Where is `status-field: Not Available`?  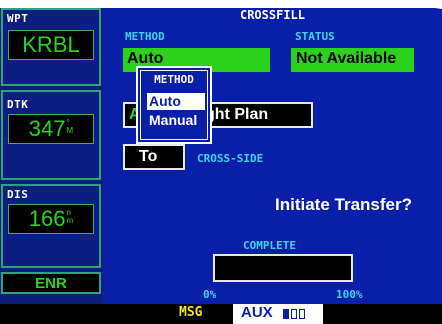
status-field: Not Available is located at coordinates (352, 60).